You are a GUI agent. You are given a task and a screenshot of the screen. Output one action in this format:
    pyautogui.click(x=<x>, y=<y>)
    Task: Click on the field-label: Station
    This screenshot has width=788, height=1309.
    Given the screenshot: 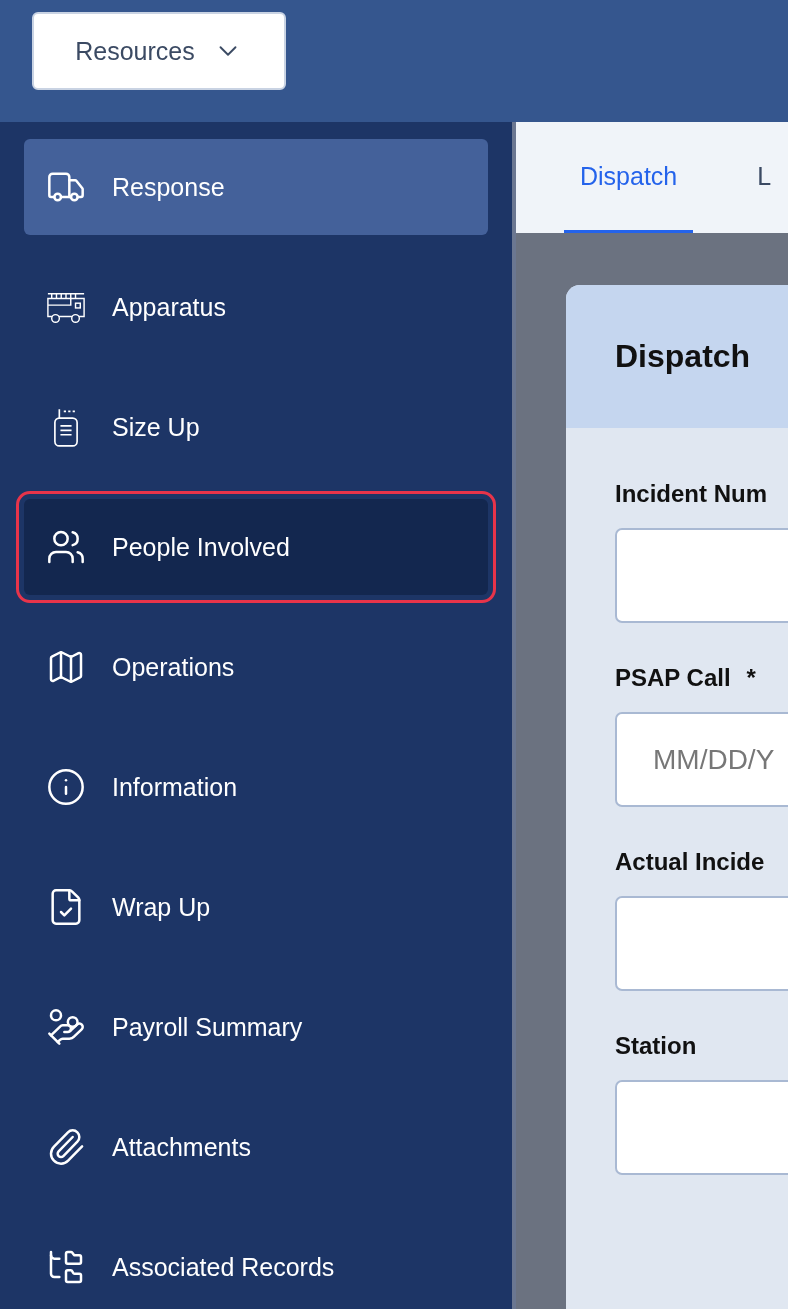 What is the action you would take?
    pyautogui.click(x=656, y=1046)
    